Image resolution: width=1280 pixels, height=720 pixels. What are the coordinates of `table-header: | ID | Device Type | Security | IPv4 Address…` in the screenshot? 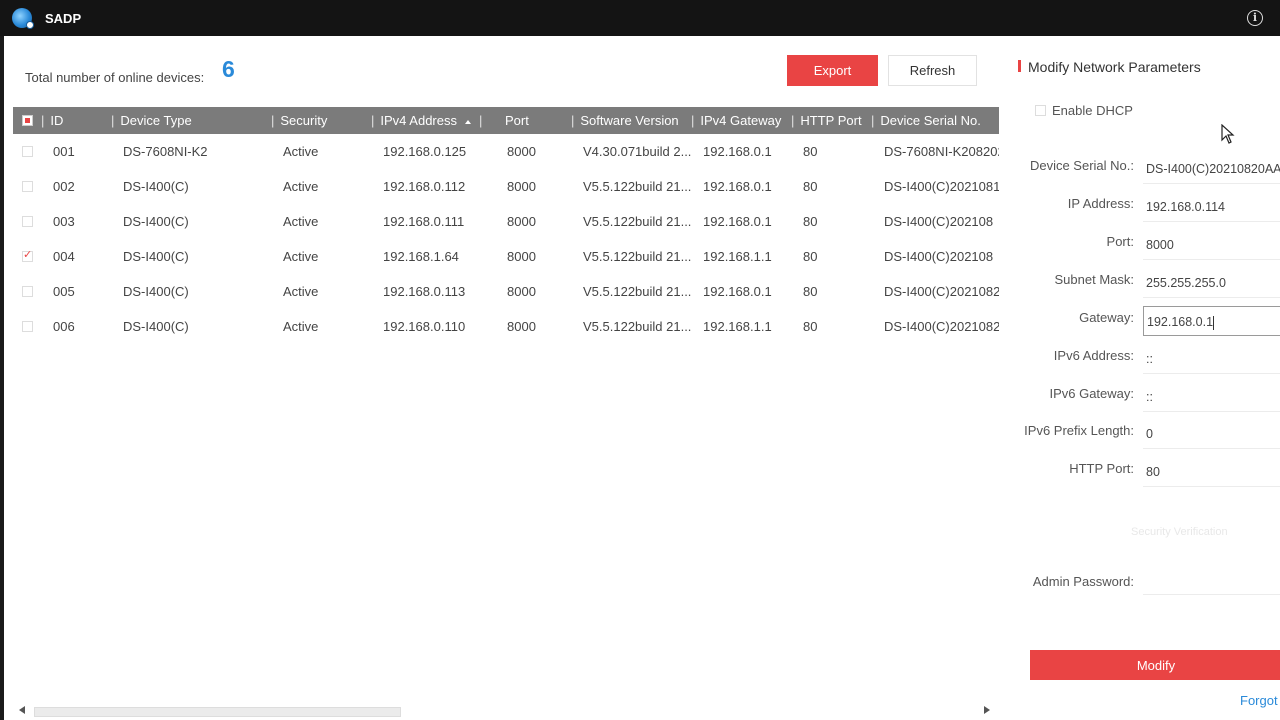 It's located at (506, 120).